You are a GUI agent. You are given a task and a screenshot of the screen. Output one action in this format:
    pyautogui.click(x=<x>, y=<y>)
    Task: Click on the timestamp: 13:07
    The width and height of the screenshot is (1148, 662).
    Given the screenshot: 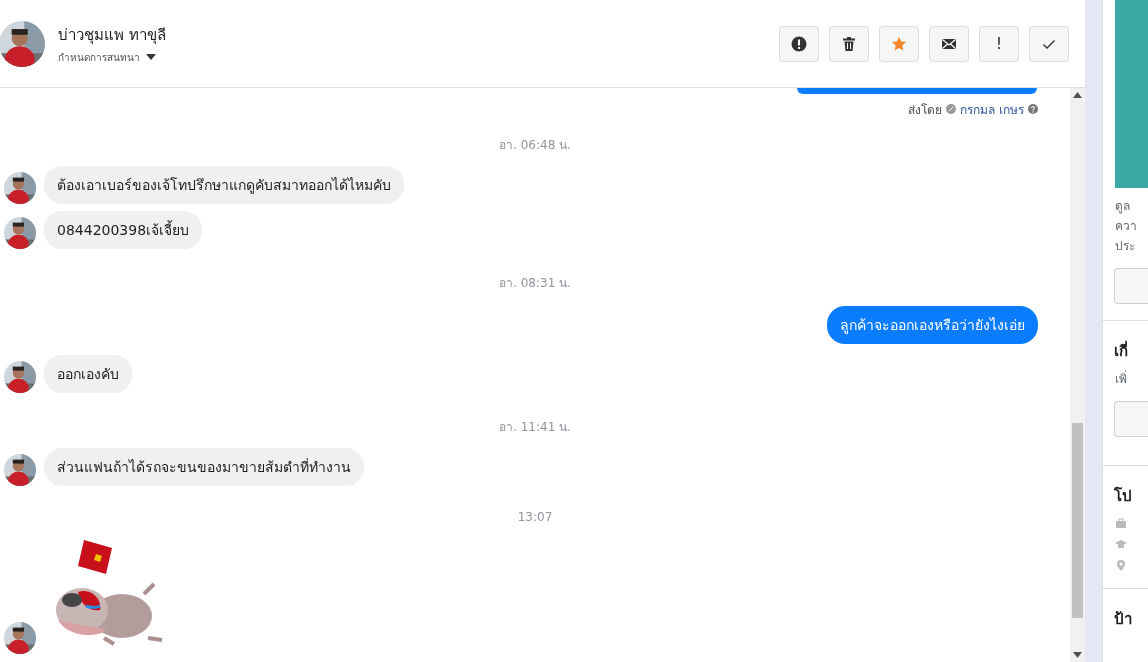 What is the action you would take?
    pyautogui.click(x=535, y=517)
    